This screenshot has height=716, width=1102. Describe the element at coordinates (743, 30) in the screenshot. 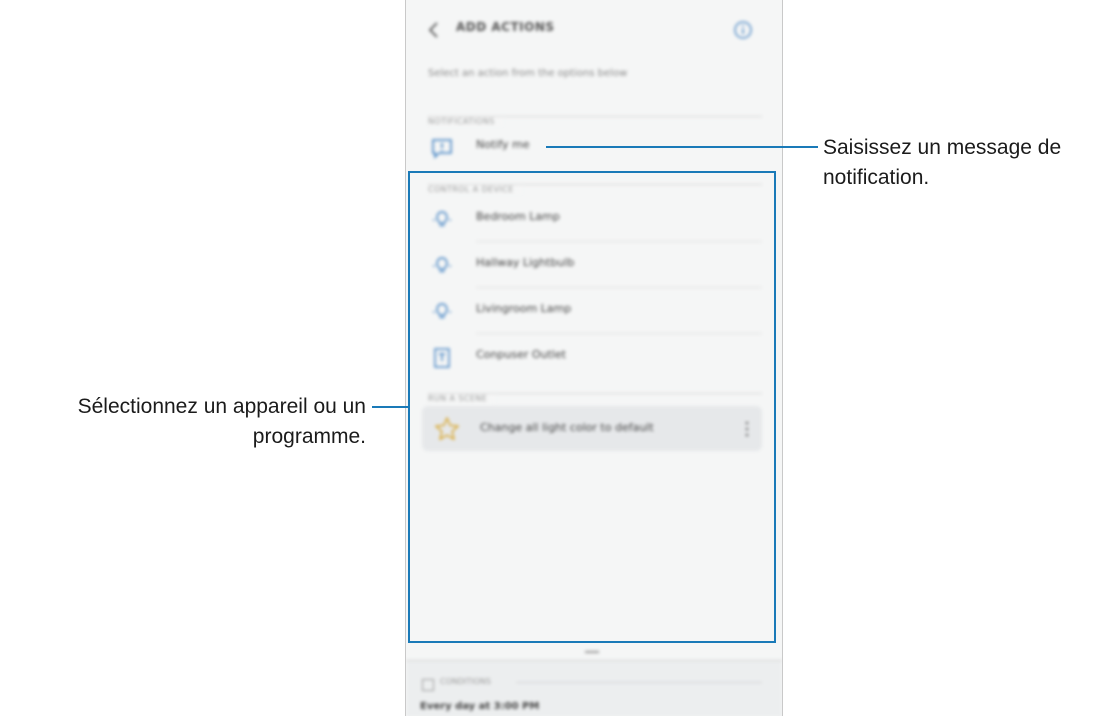

I see `info-icon` at that location.